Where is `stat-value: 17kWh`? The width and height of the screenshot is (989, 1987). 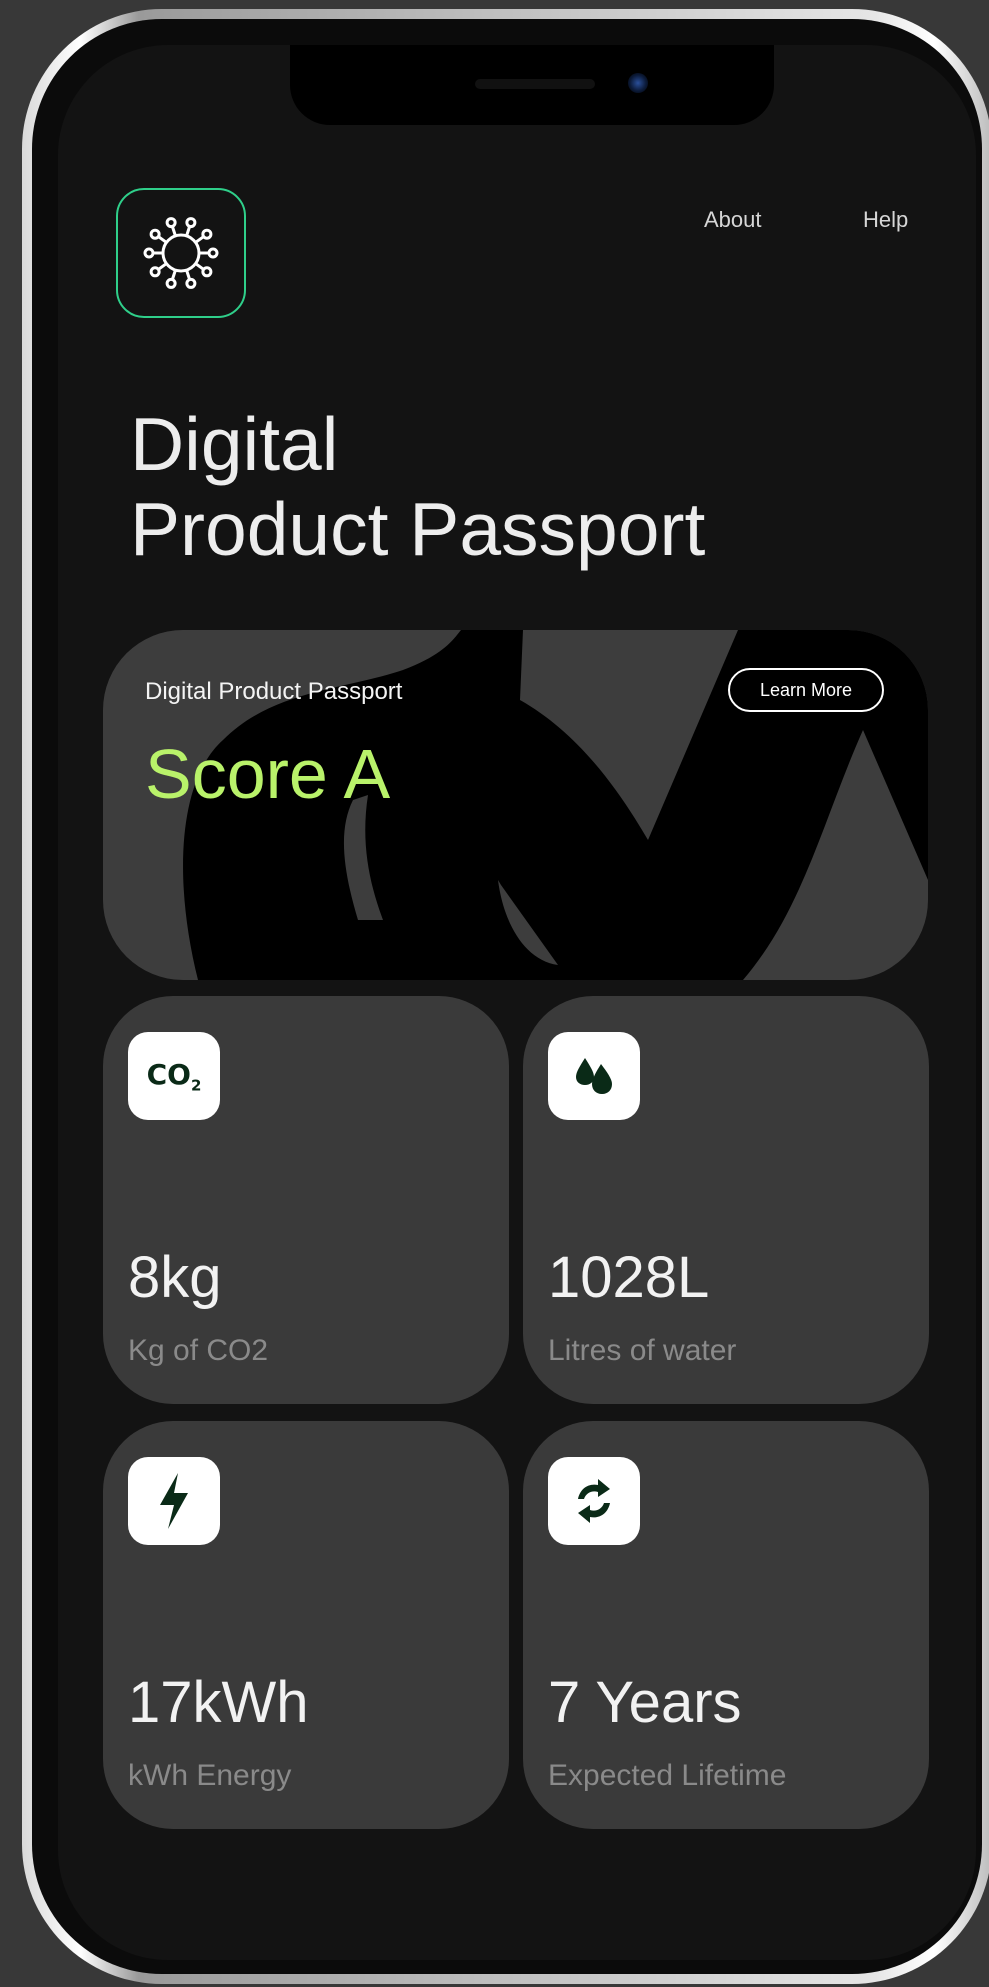 stat-value: 17kWh is located at coordinates (218, 1702).